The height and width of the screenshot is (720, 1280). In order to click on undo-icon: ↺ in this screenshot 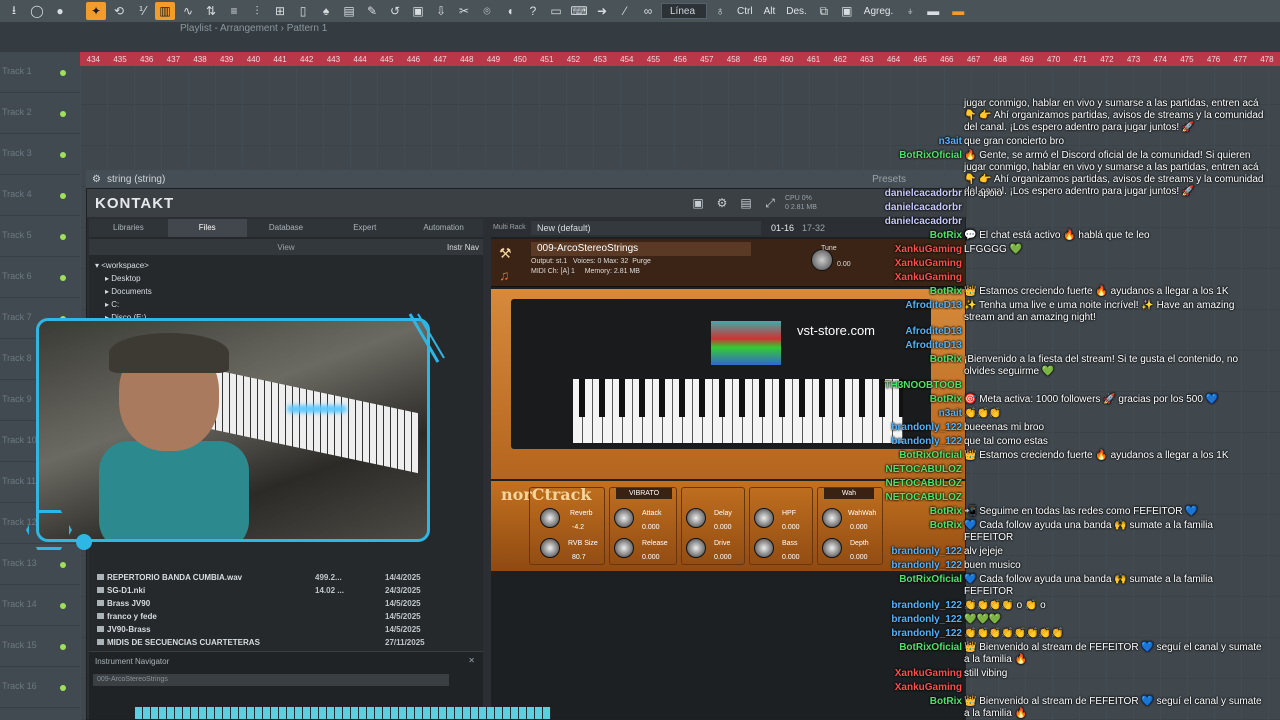, I will do `click(395, 11)`.